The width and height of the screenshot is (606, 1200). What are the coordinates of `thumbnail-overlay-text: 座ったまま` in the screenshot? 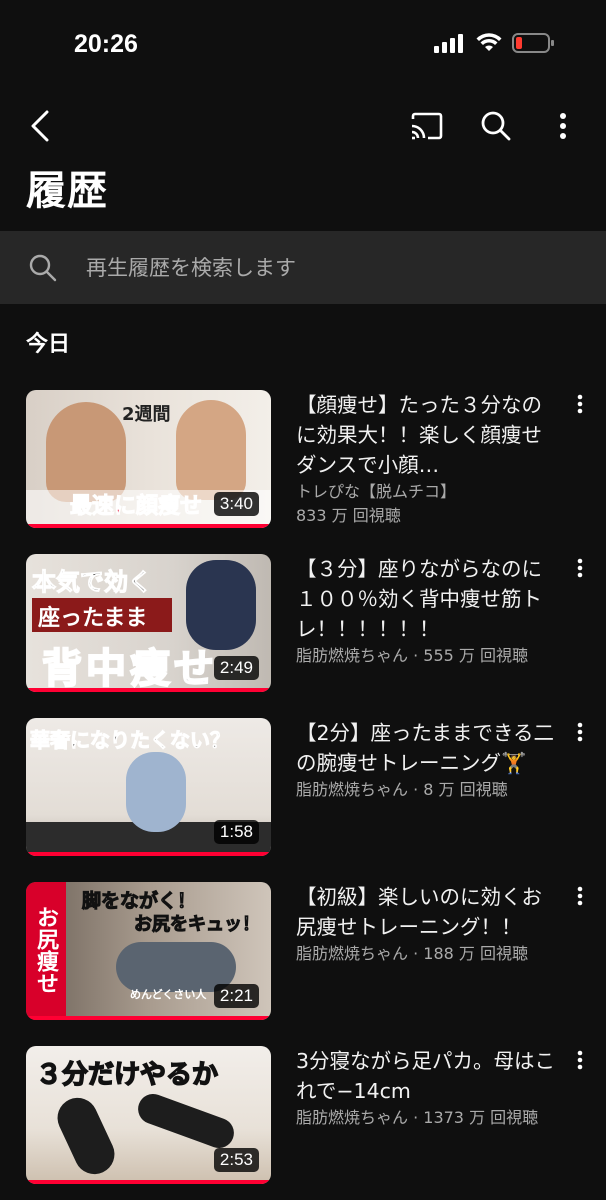 It's located at (93, 618).